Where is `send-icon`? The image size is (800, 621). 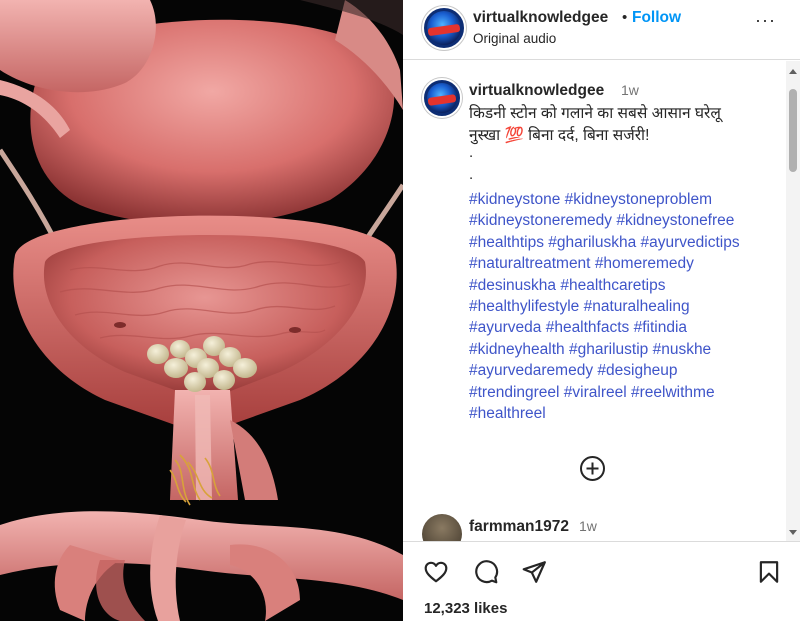 send-icon is located at coordinates (534, 572).